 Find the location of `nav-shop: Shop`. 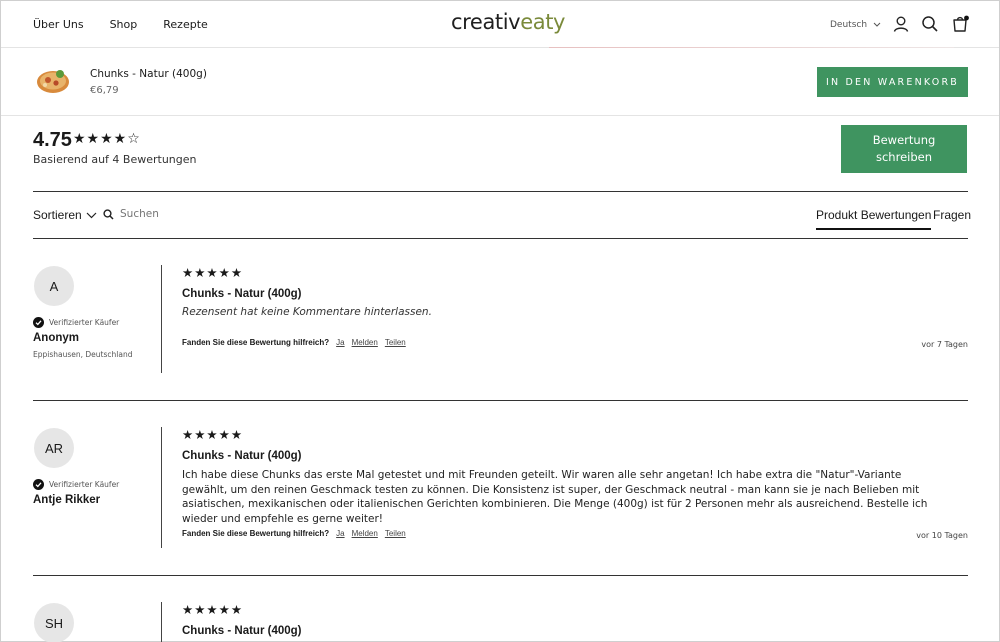

nav-shop: Shop is located at coordinates (124, 24).